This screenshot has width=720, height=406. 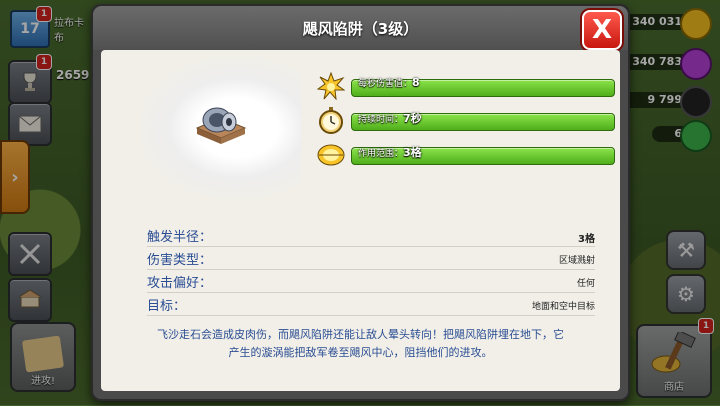 What do you see at coordinates (416, 82) in the screenshot?
I see `stat-value: 8` at bounding box center [416, 82].